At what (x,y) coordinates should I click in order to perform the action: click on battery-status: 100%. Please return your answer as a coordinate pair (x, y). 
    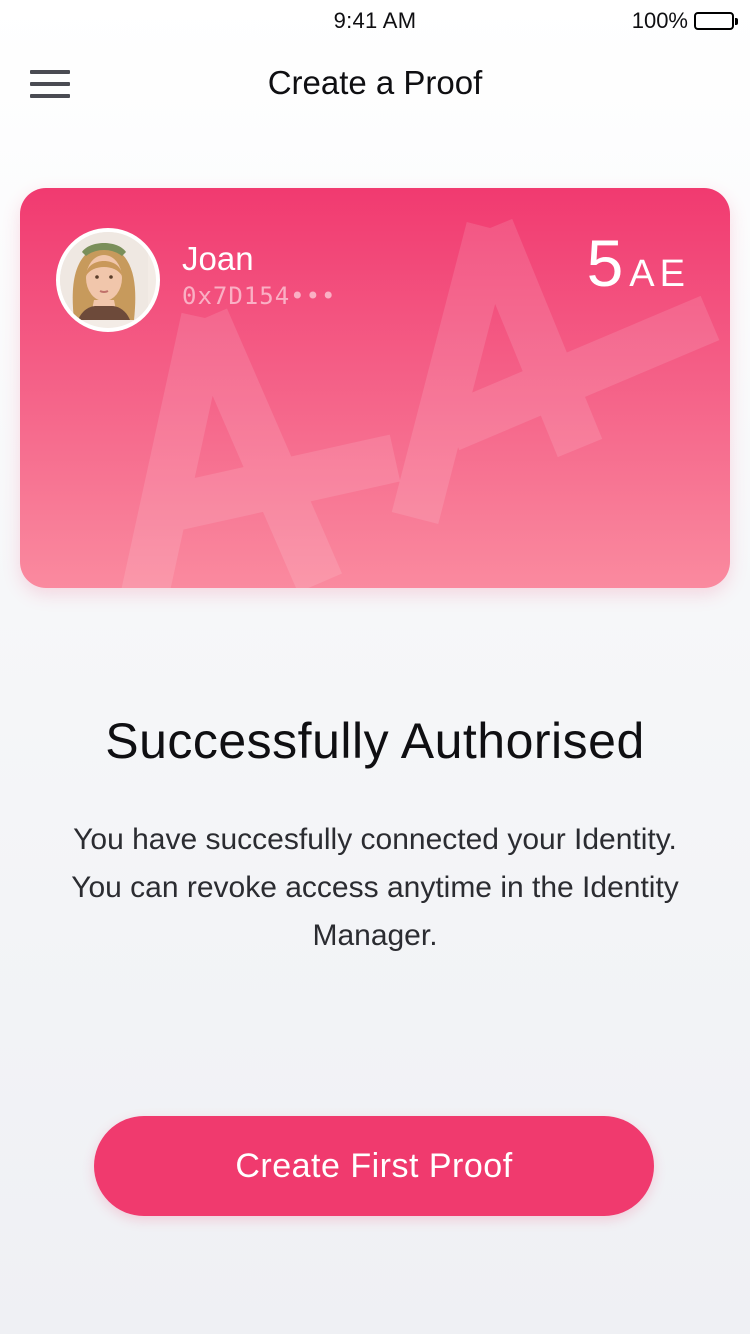
    Looking at the image, I should click on (685, 21).